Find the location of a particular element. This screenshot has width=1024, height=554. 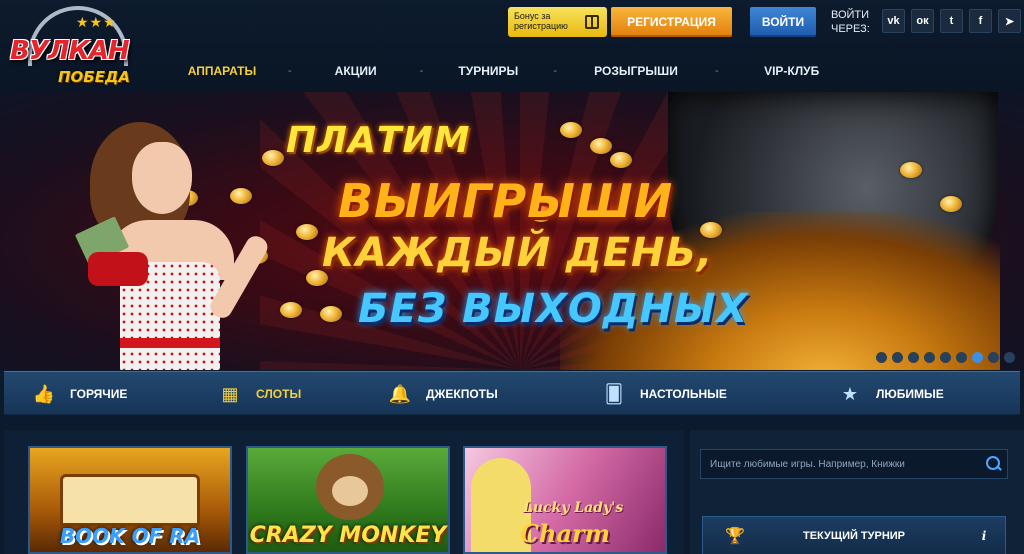

nav-item-1: АППАРАТЫ is located at coordinates (222, 71).